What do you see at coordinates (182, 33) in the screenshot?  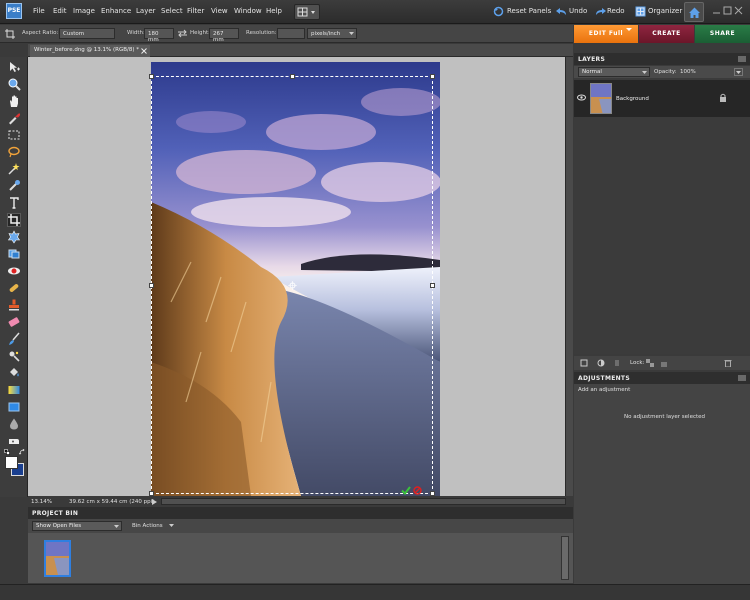 I see `swap-dimensions-icon` at bounding box center [182, 33].